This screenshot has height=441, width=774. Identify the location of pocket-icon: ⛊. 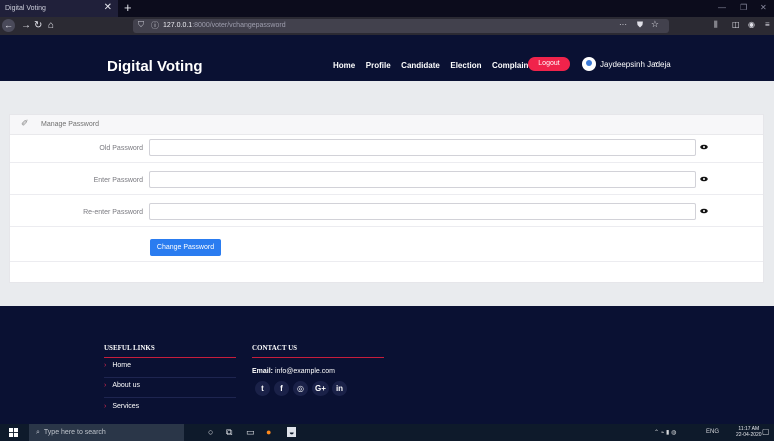
(640, 25).